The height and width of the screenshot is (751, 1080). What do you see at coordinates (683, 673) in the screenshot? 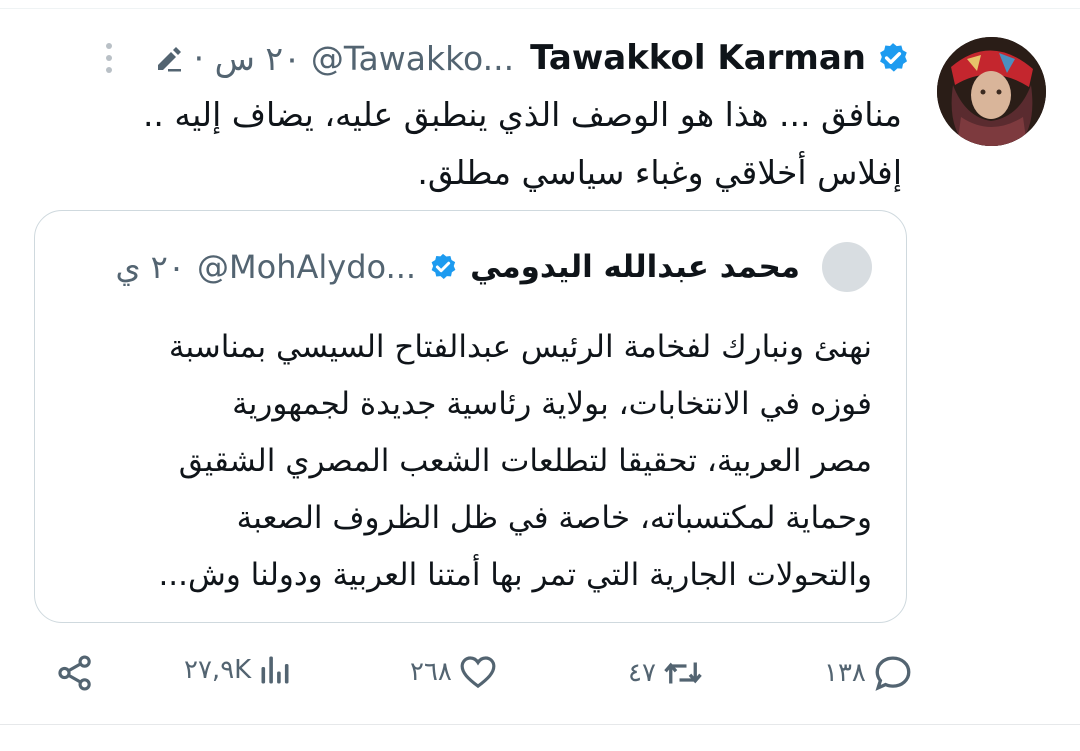
I see `retweet-icon` at bounding box center [683, 673].